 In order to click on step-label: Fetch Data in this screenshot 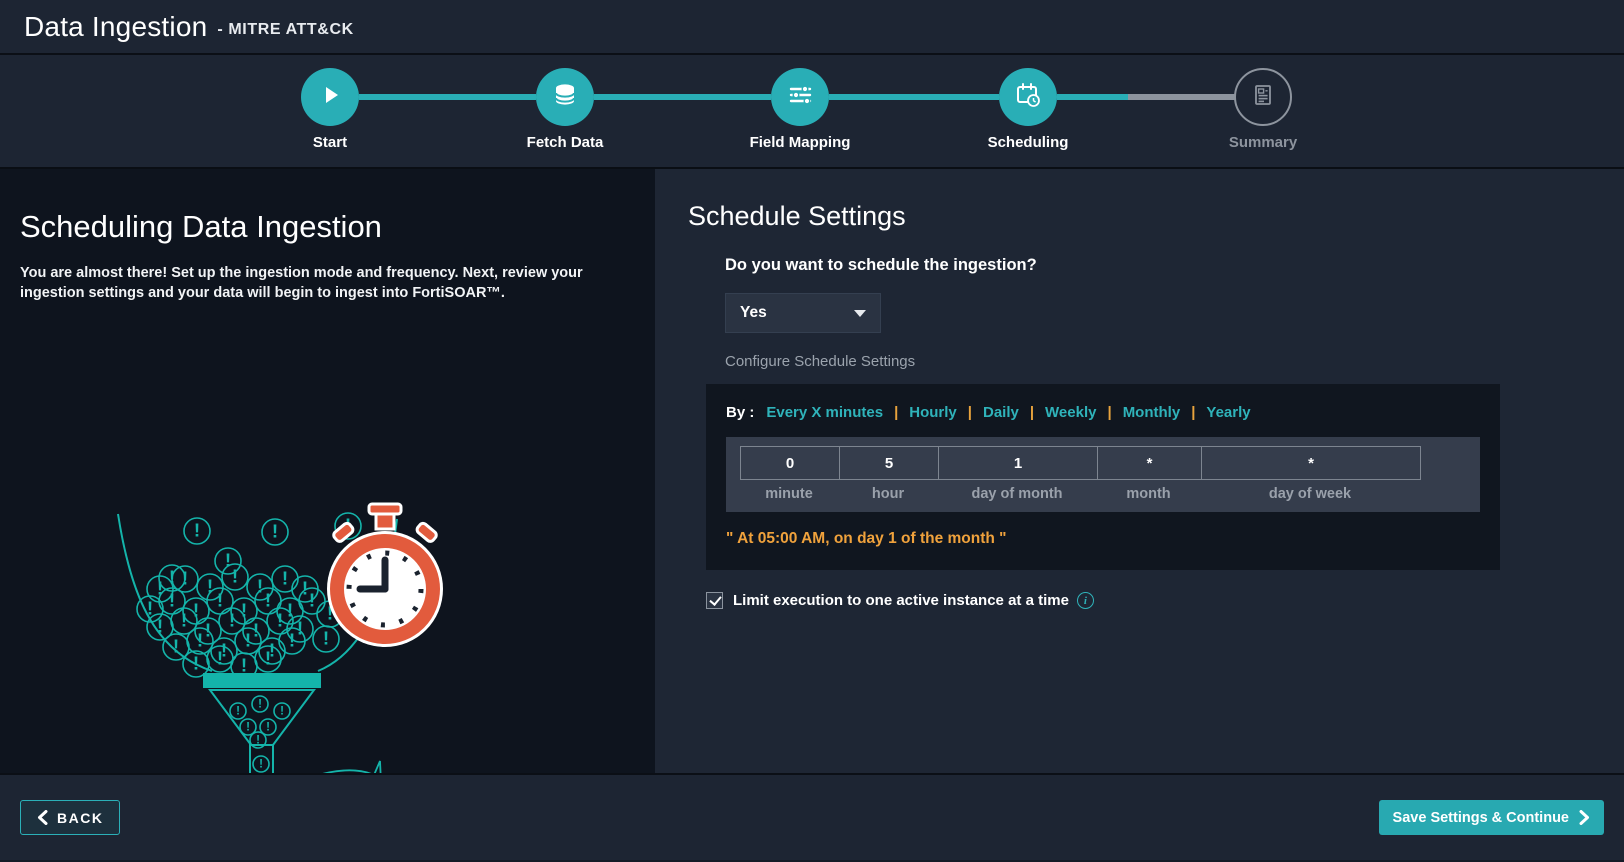, I will do `click(565, 142)`.